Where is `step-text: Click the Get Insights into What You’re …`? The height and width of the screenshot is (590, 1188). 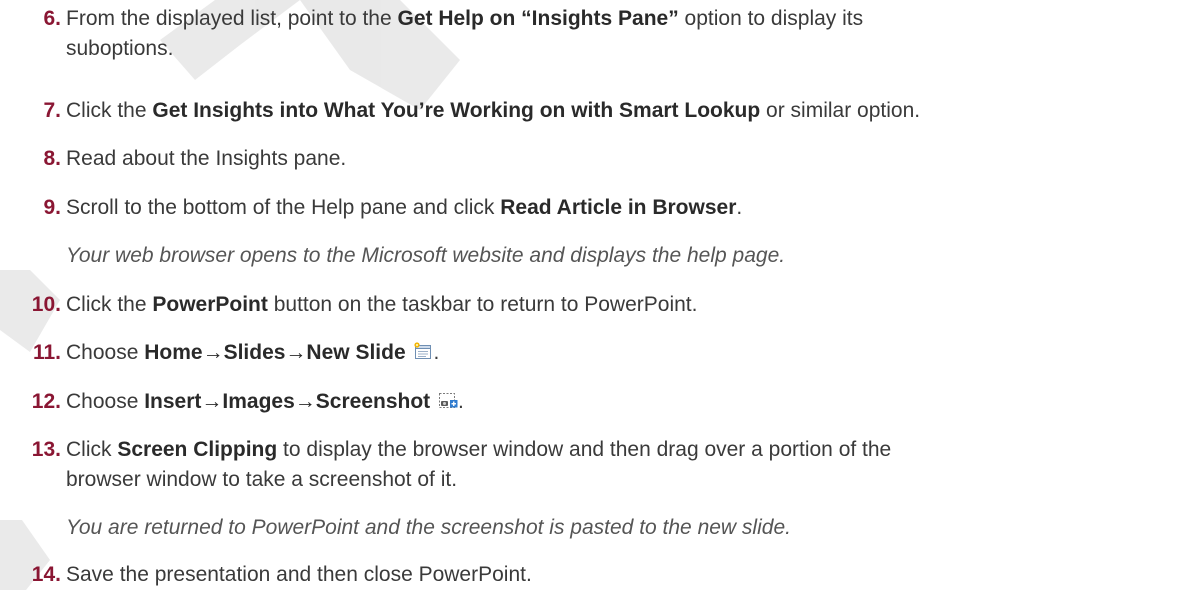
step-text: Click the Get Insights into What You’re … is located at coordinates (621, 111).